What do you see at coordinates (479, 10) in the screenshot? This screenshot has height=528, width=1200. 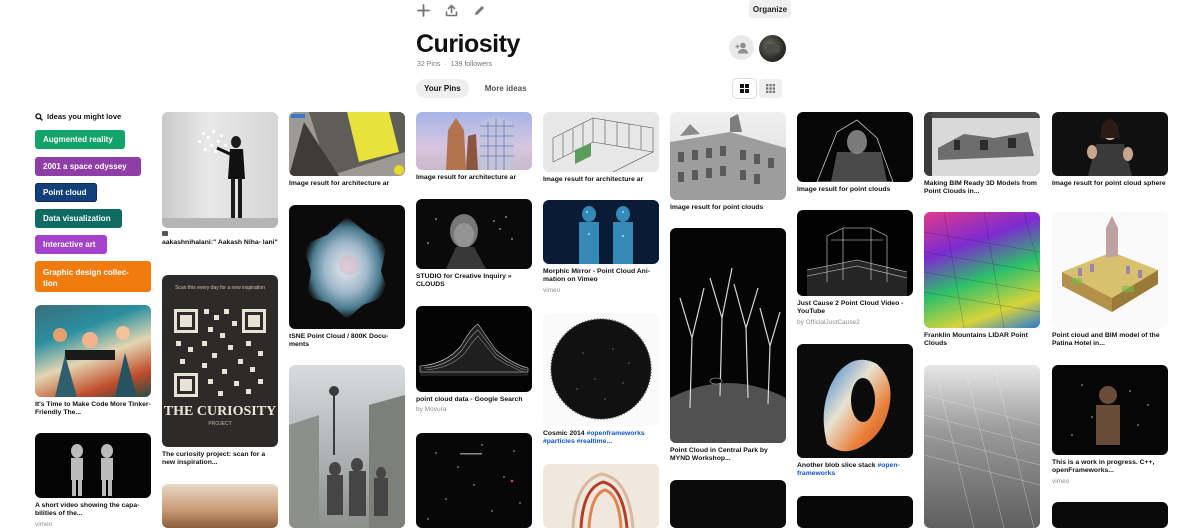 I see `edit-icon` at bounding box center [479, 10].